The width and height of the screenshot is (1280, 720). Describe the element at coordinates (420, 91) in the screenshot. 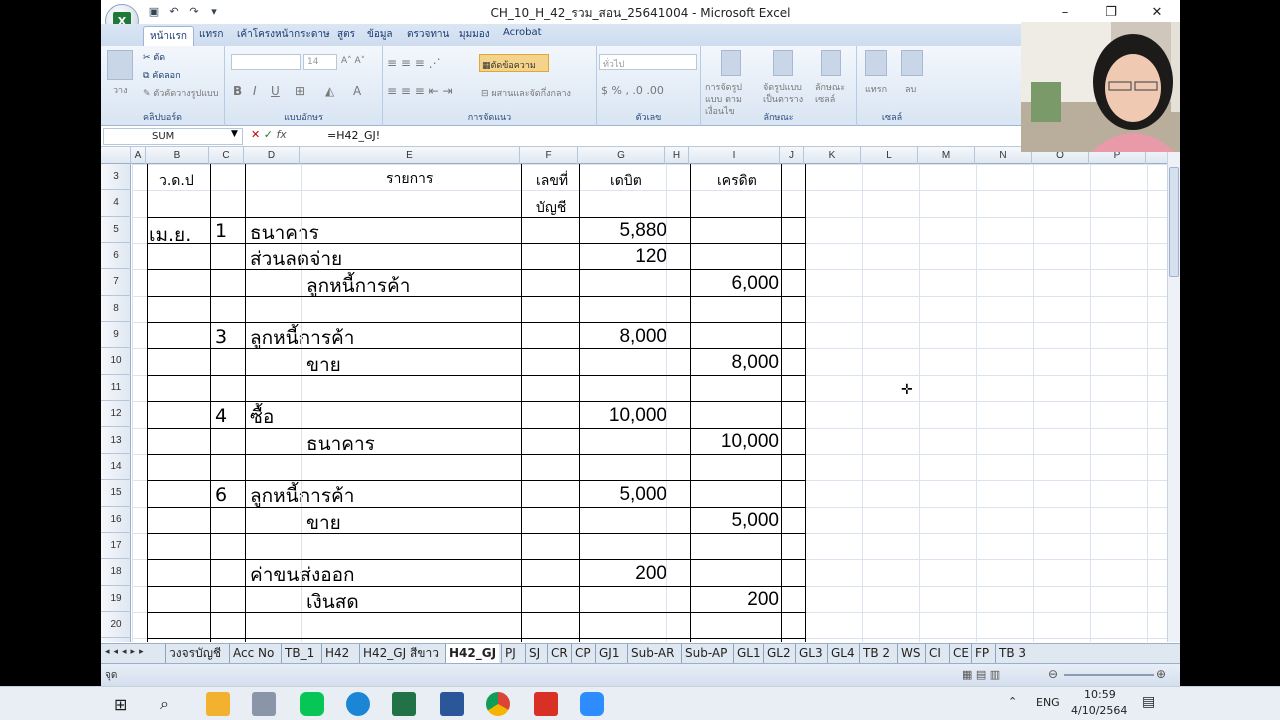

I see `align-left-icon: ≡ ≡ ≡ ⇤ ⇥` at that location.